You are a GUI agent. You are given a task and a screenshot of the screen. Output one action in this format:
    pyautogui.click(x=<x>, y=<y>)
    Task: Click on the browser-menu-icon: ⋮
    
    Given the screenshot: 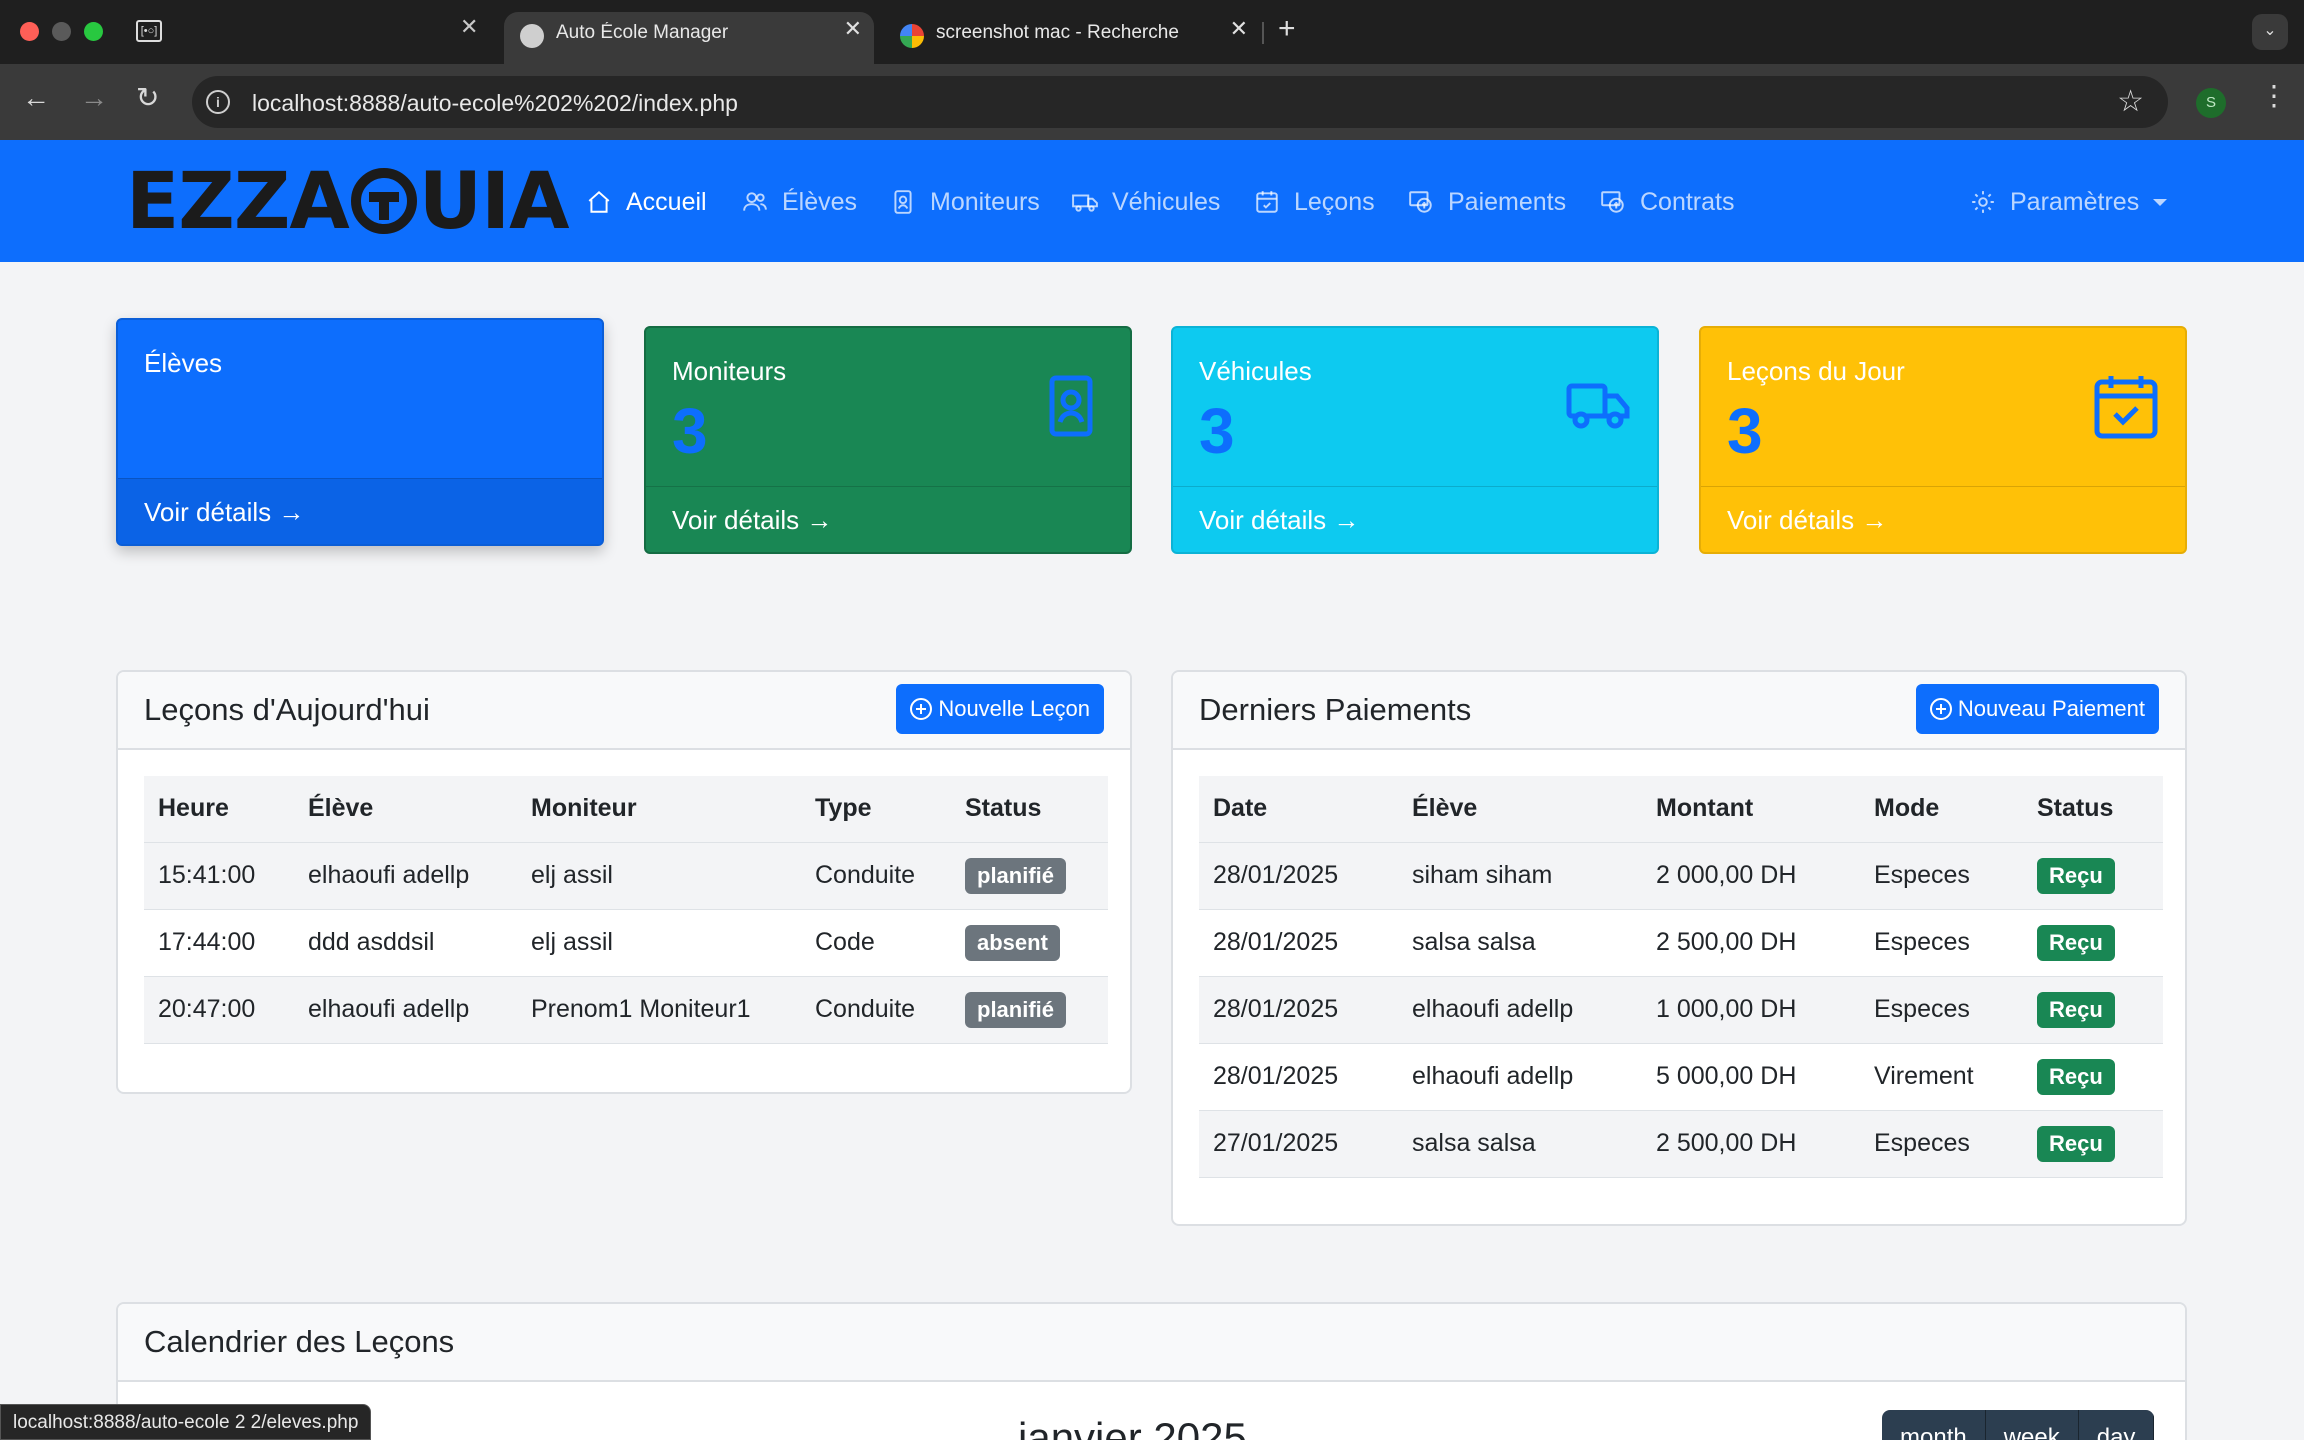 What is the action you would take?
    pyautogui.click(x=2274, y=96)
    